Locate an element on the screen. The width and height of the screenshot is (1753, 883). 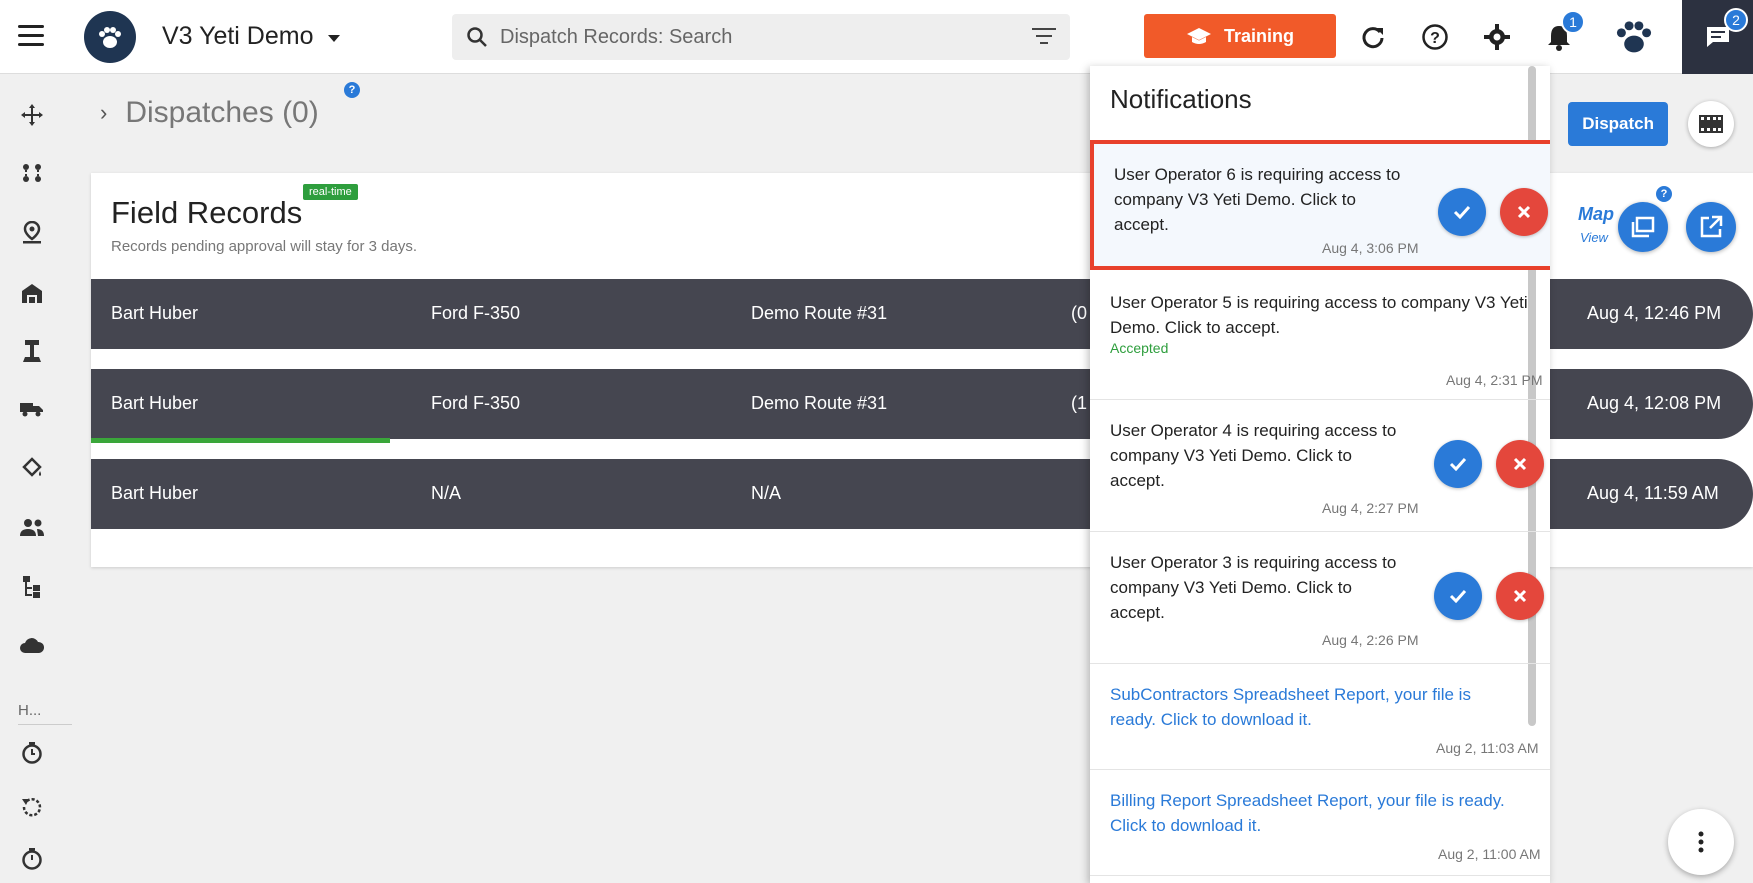
gear-icon is located at coordinates (1497, 37).